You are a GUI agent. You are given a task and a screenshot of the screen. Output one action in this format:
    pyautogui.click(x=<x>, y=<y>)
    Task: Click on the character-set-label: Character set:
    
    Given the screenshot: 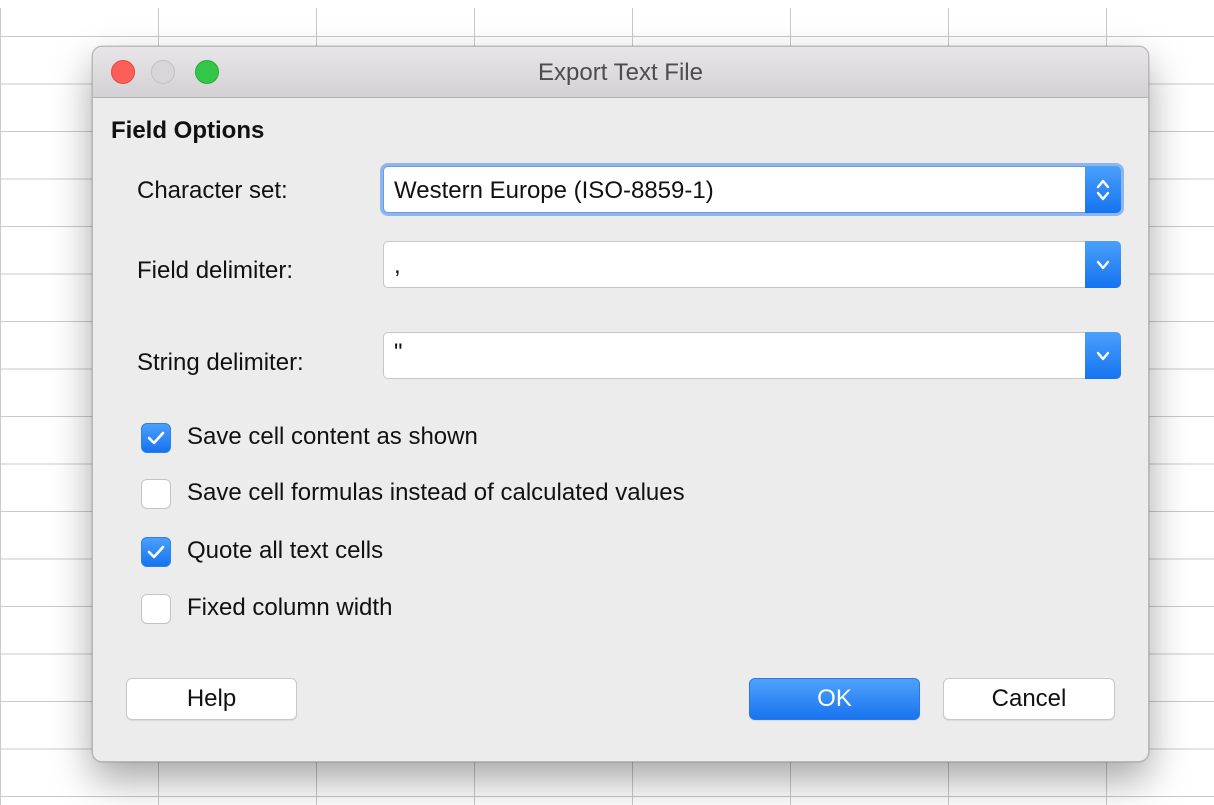 What is the action you would take?
    pyautogui.click(x=212, y=190)
    